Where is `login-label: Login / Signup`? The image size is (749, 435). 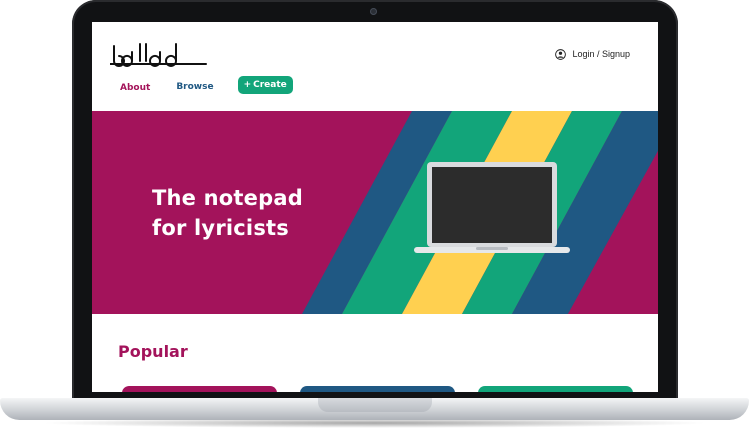 login-label: Login / Signup is located at coordinates (601, 54).